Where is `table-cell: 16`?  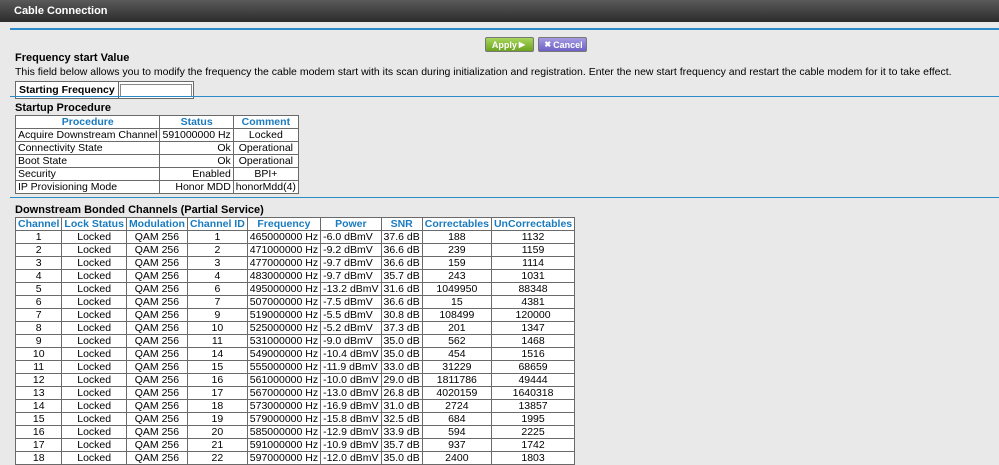
table-cell: 16 is located at coordinates (217, 380).